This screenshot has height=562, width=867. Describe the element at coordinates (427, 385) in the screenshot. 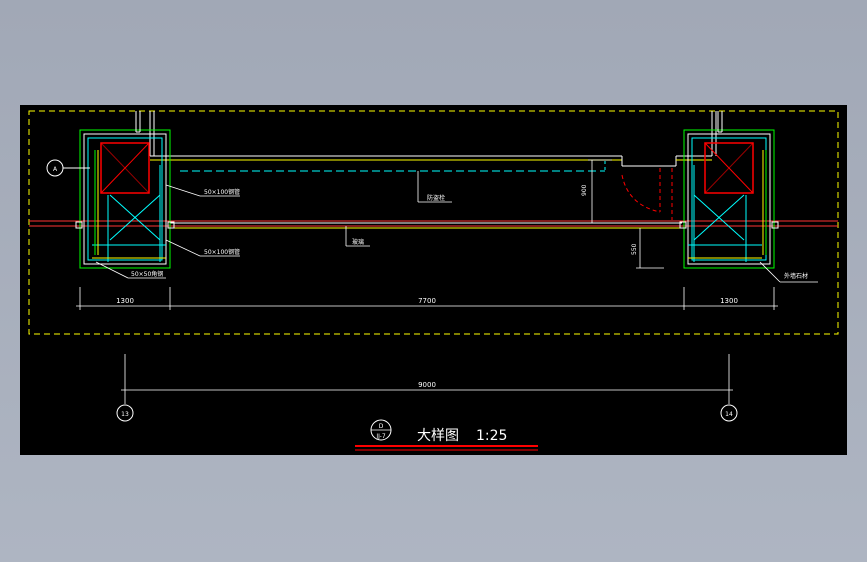

I see `dim-overall-width: 9000` at that location.